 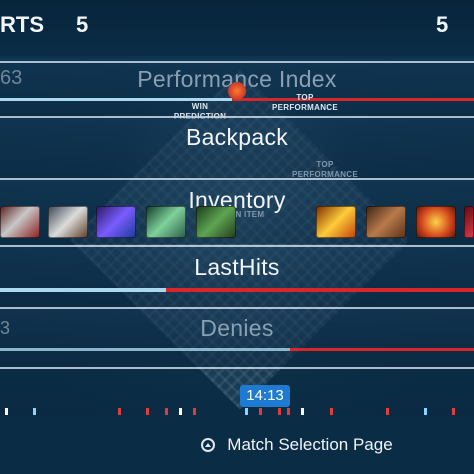 What do you see at coordinates (305, 102) in the screenshot?
I see `top-performance-label: TOP PERFORMANCE` at bounding box center [305, 102].